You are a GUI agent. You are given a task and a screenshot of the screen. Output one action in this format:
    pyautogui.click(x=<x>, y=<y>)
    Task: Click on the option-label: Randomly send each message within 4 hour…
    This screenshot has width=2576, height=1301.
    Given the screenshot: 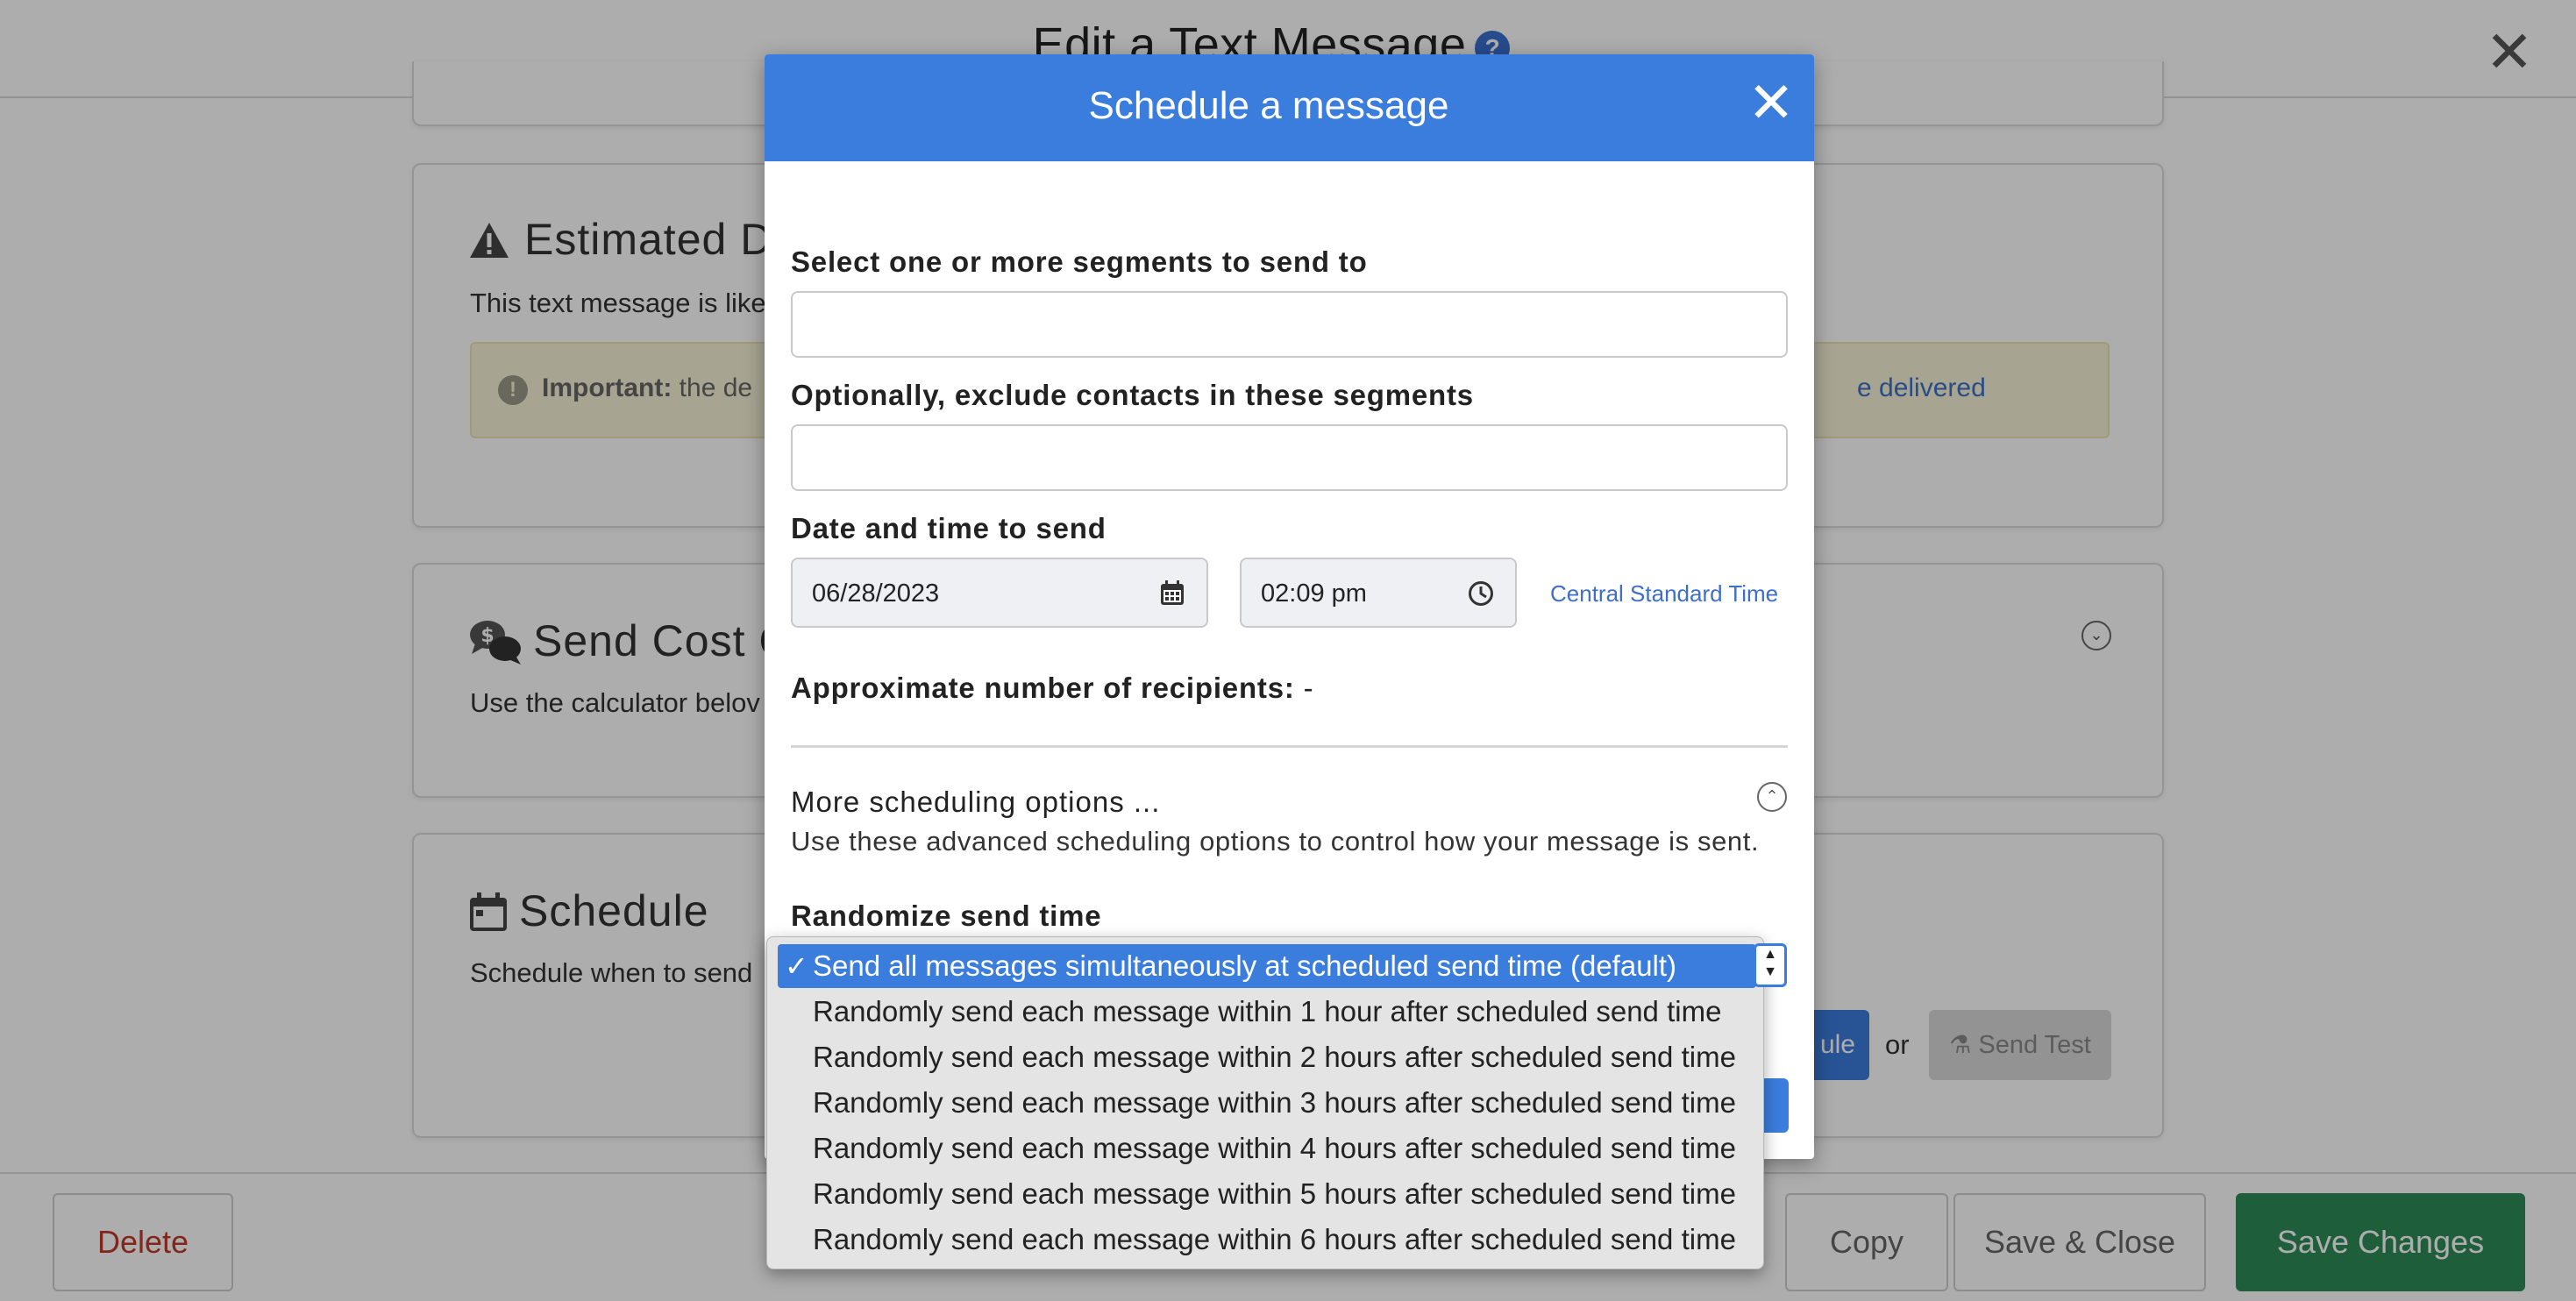 What is the action you would take?
    pyautogui.click(x=1274, y=1148)
    